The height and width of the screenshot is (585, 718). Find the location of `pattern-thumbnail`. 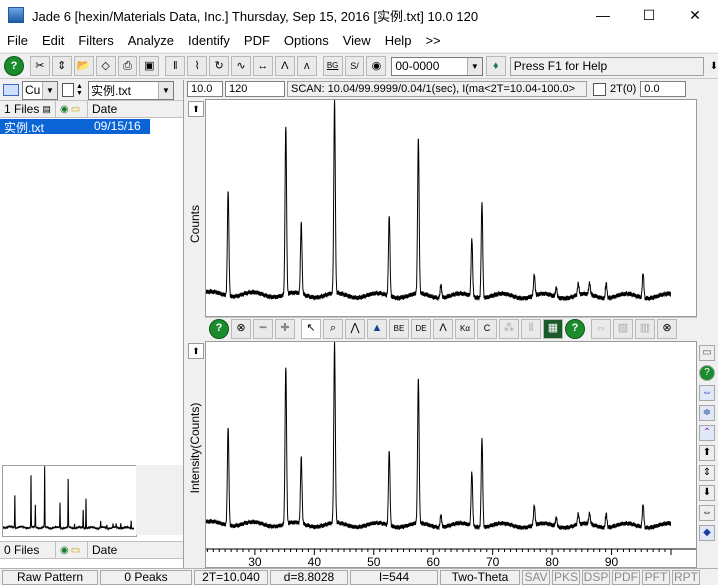

pattern-thumbnail is located at coordinates (70, 501).